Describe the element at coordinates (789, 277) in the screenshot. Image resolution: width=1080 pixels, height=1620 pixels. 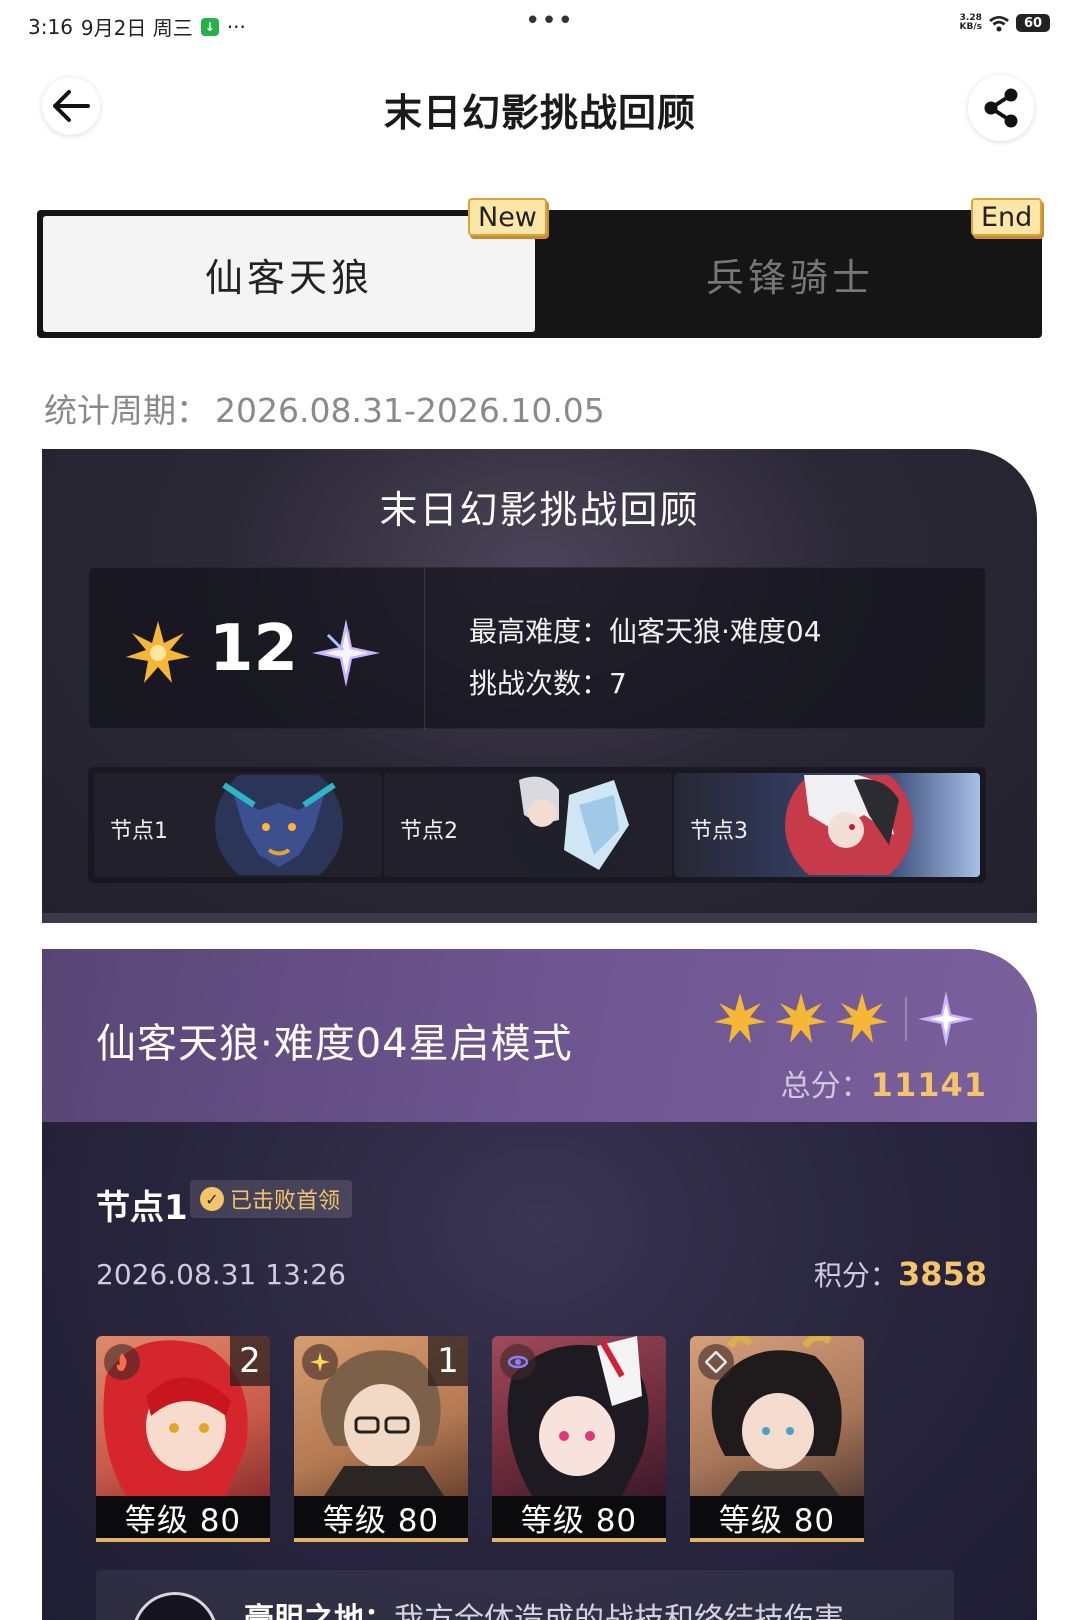
I see `tab-label: 兵锋骑士` at that location.